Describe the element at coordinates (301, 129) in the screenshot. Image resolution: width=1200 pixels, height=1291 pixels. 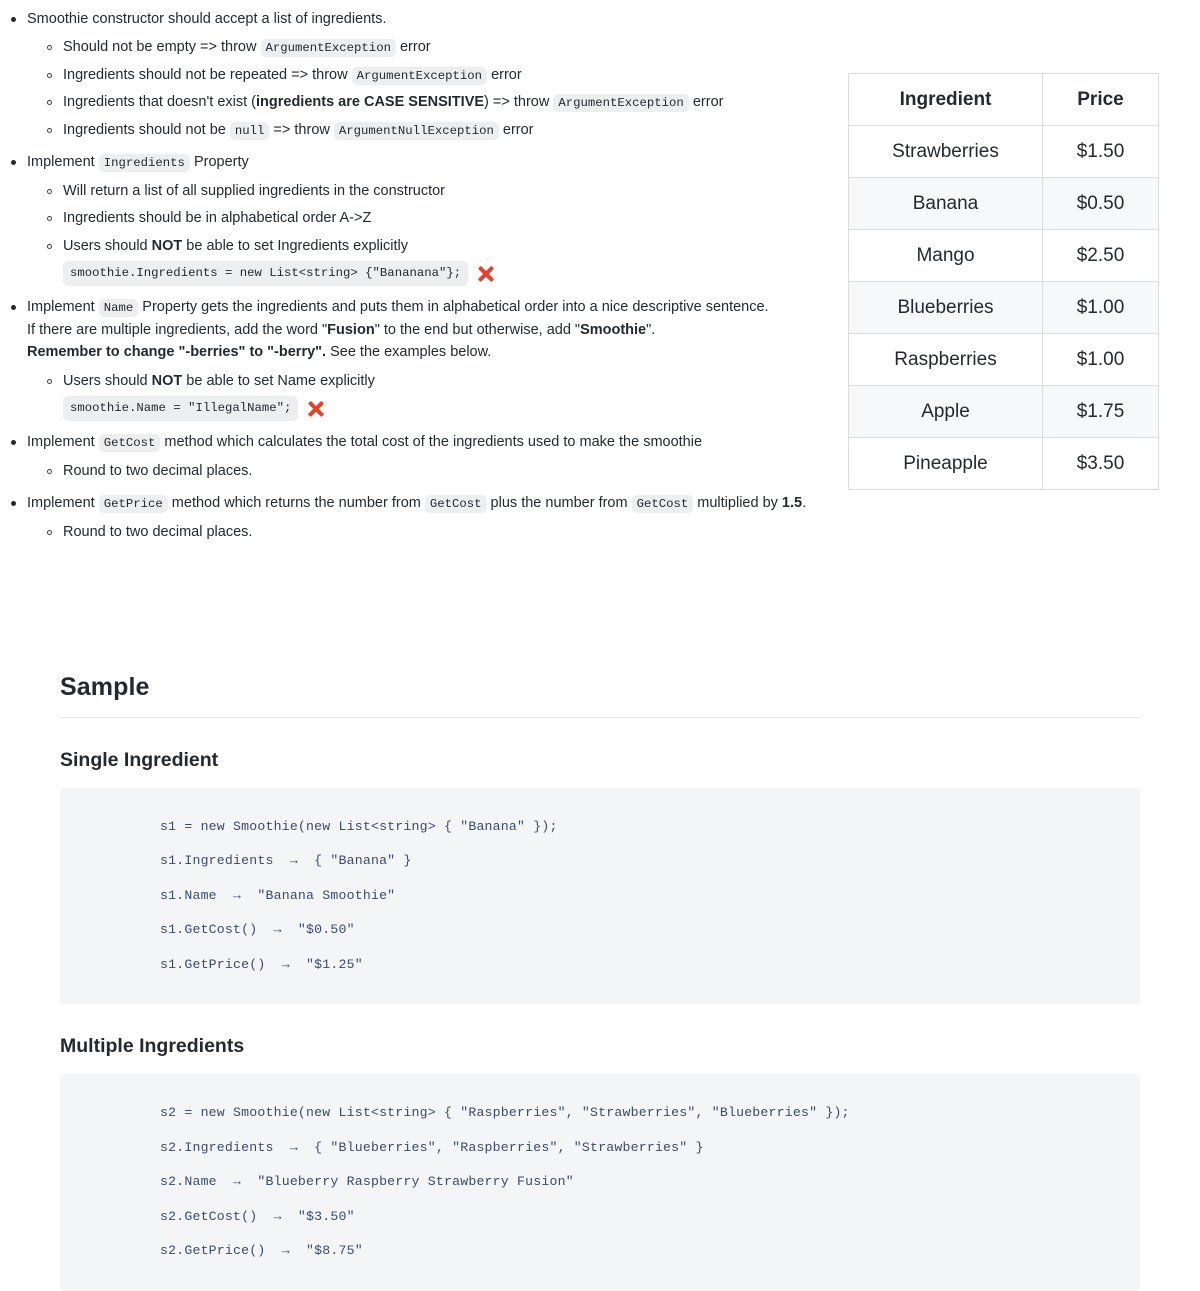
I see `text-run: => throw` at that location.